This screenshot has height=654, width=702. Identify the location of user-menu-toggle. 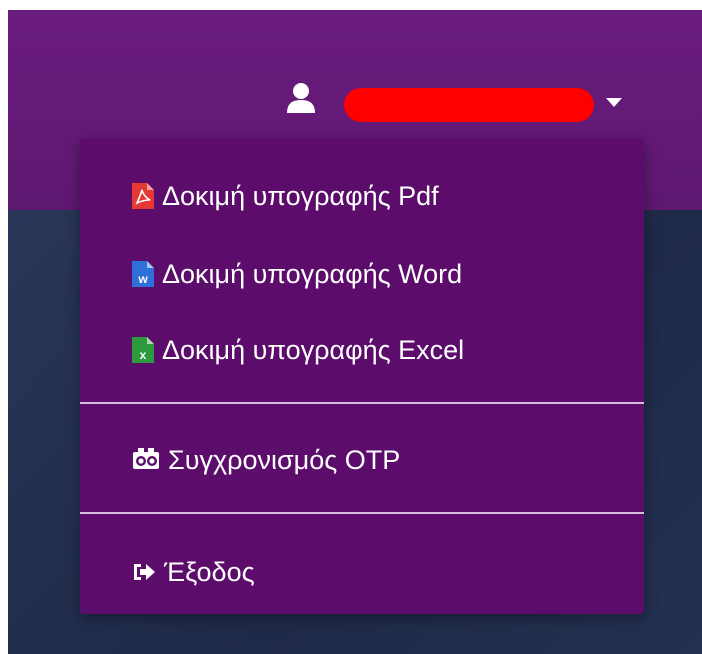
(466, 102).